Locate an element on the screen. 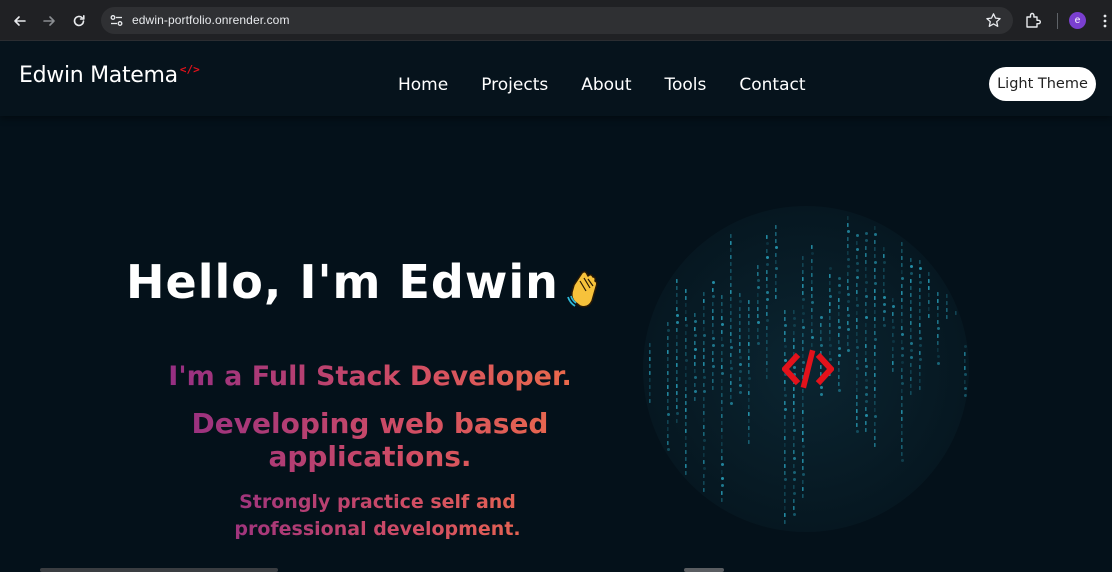 The image size is (1112, 572). scrollbar-thumb is located at coordinates (704, 570).